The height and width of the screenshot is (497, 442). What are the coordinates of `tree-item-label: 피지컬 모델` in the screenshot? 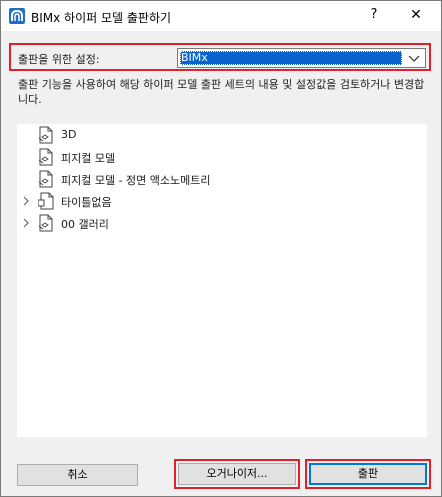 It's located at (88, 158).